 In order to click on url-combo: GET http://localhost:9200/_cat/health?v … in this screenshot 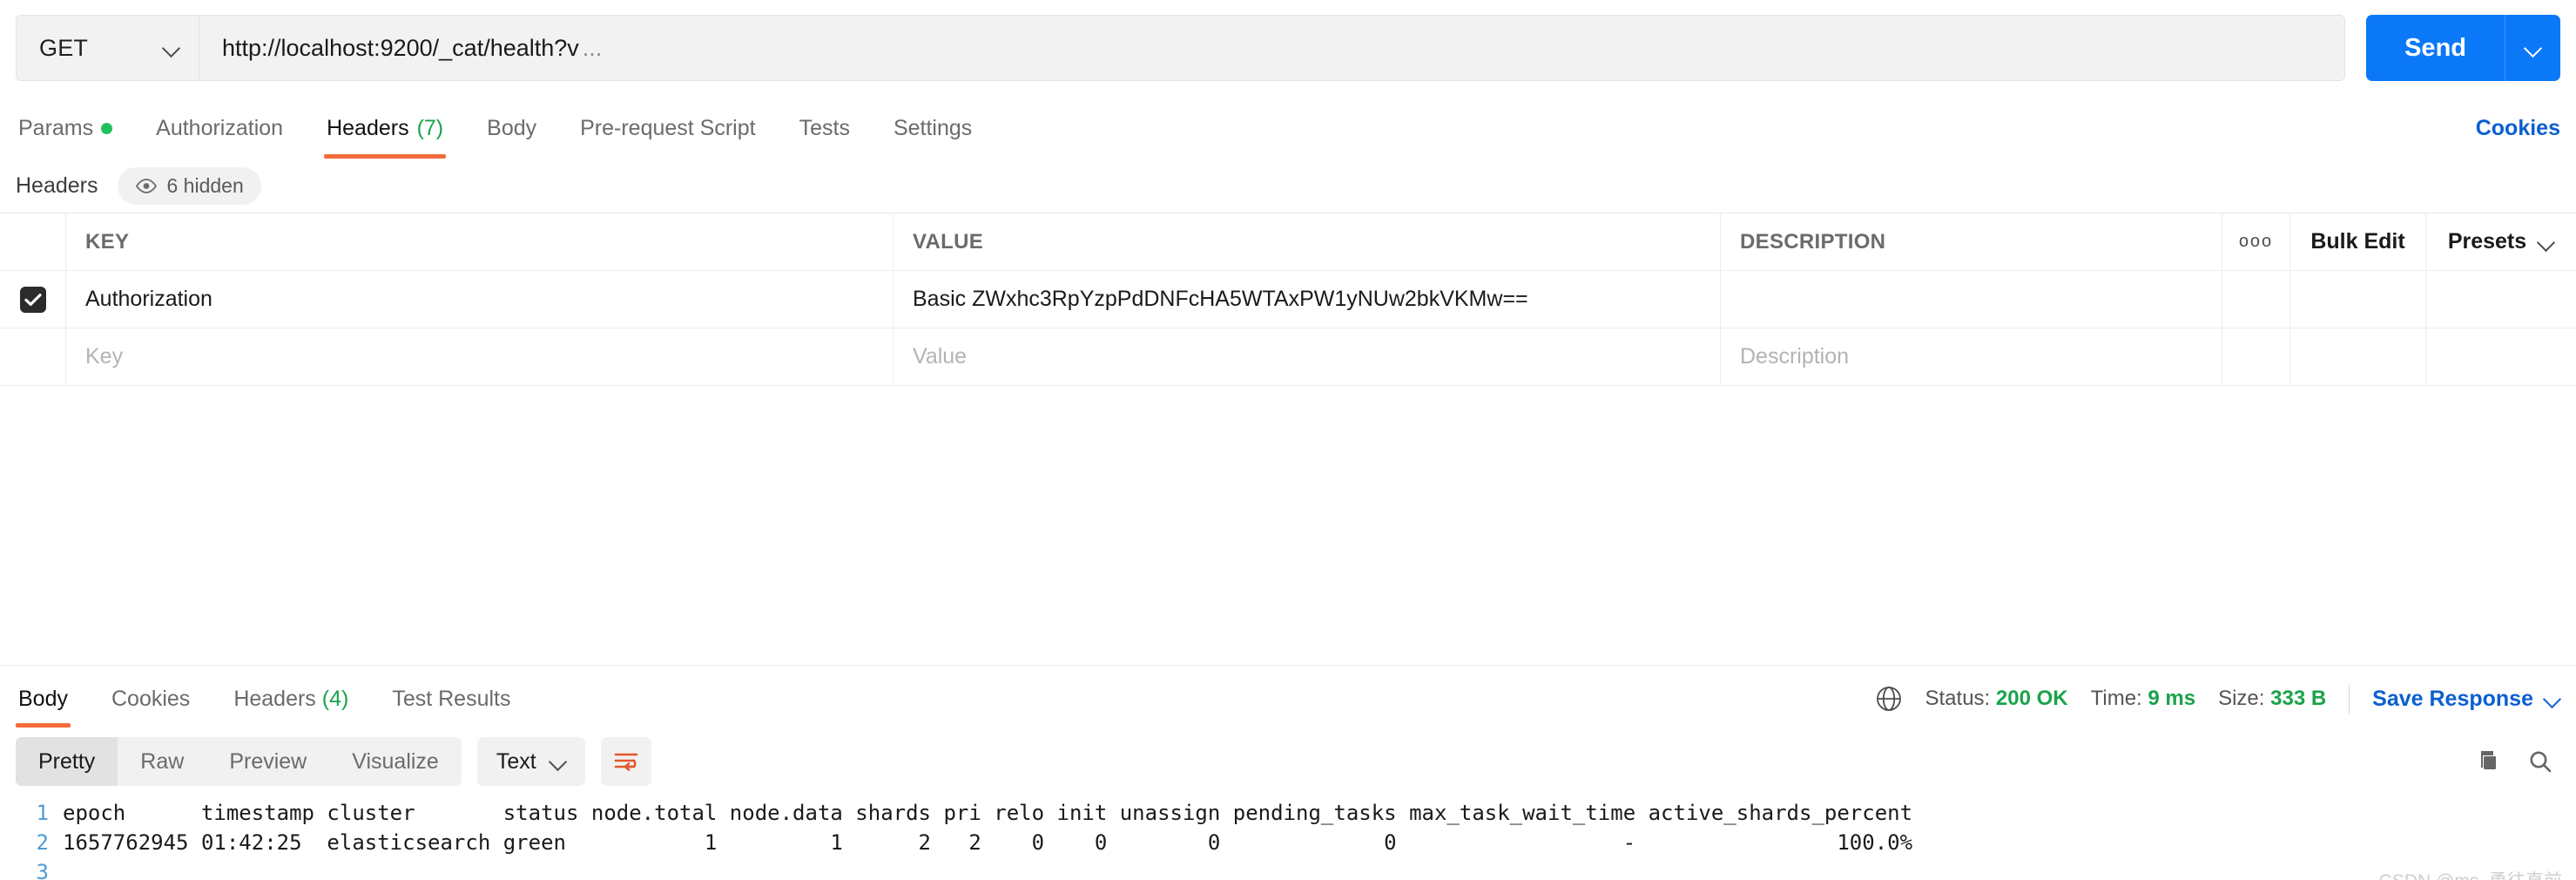, I will do `click(1181, 48)`.